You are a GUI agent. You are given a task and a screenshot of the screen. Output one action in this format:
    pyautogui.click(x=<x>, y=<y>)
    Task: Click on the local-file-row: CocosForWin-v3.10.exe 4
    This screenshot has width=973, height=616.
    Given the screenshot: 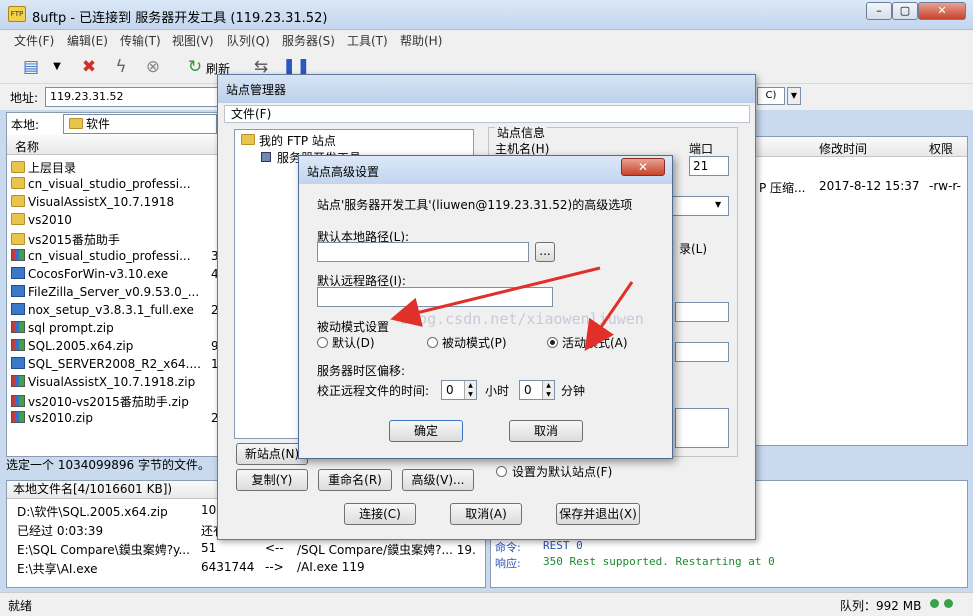 What is the action you would take?
    pyautogui.click(x=115, y=276)
    